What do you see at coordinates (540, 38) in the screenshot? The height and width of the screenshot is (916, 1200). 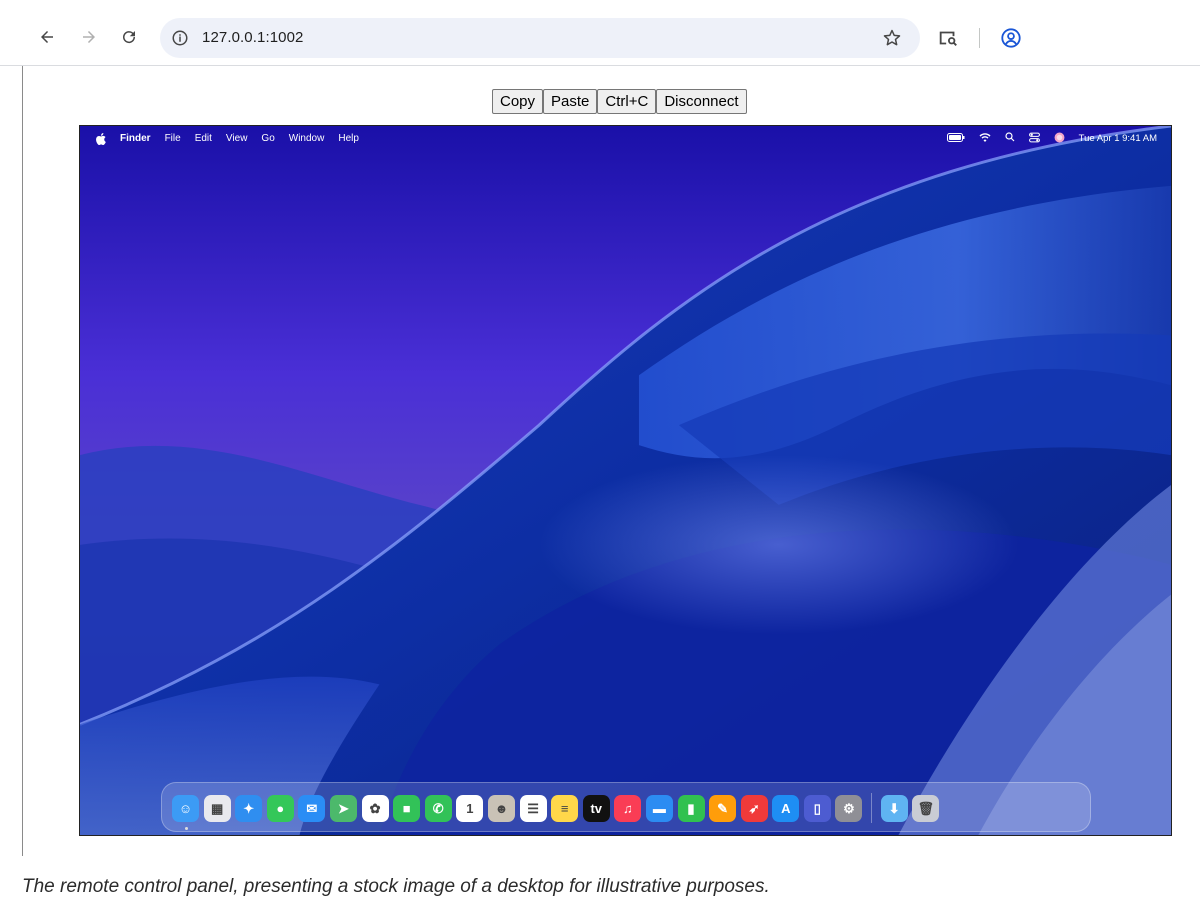 I see `address-bar: 127.0.0.1:1002` at bounding box center [540, 38].